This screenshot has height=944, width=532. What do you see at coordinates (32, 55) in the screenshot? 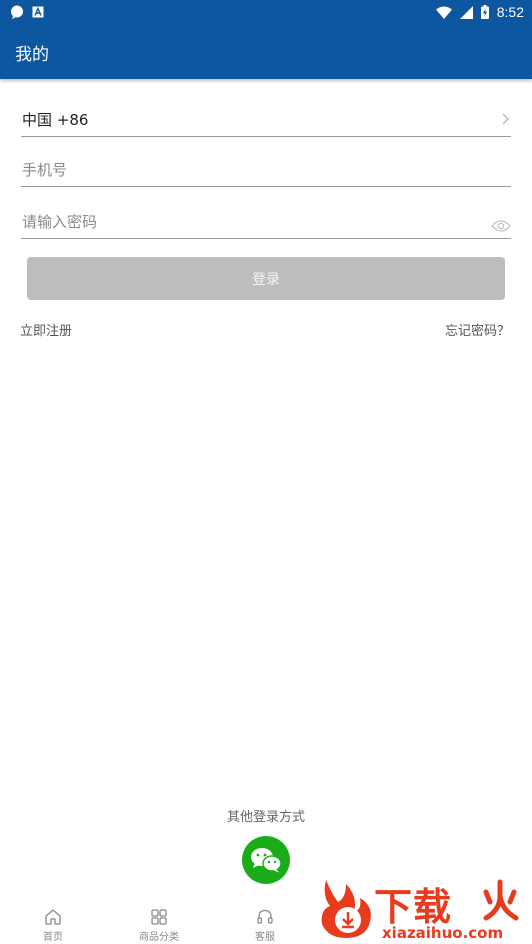
I see `page-title: 我的` at bounding box center [32, 55].